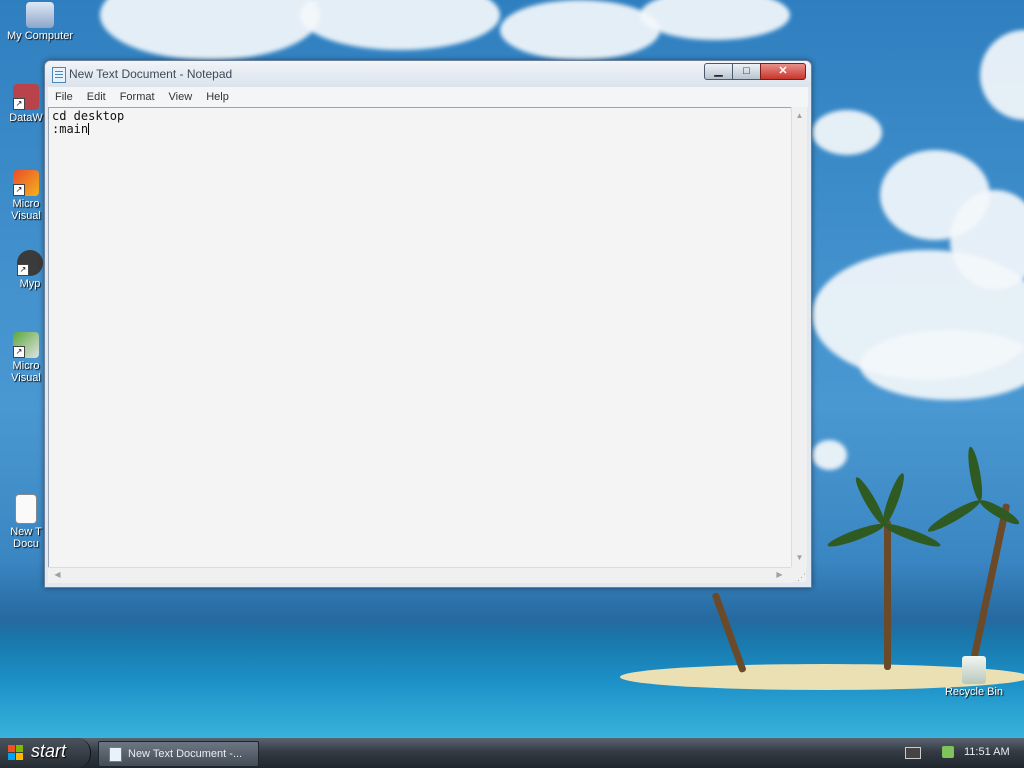 This screenshot has width=1024, height=768. Describe the element at coordinates (718, 71) in the screenshot. I see `minimize-button: ▁` at that location.